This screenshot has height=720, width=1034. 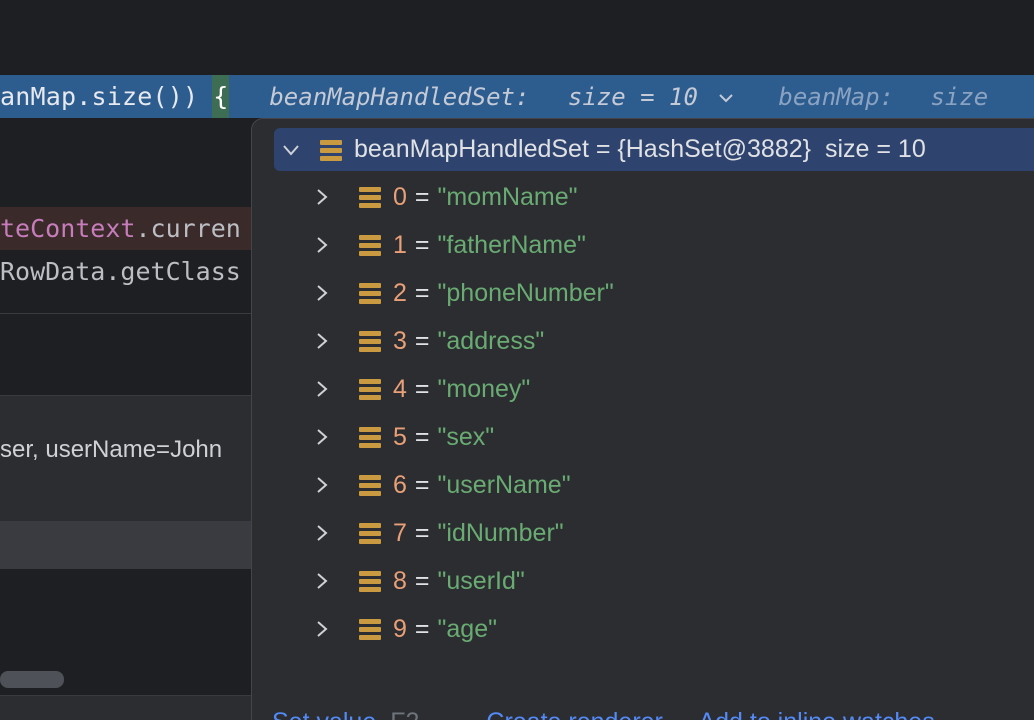 I want to click on code-line: teContext.curren, so click(x=126, y=229).